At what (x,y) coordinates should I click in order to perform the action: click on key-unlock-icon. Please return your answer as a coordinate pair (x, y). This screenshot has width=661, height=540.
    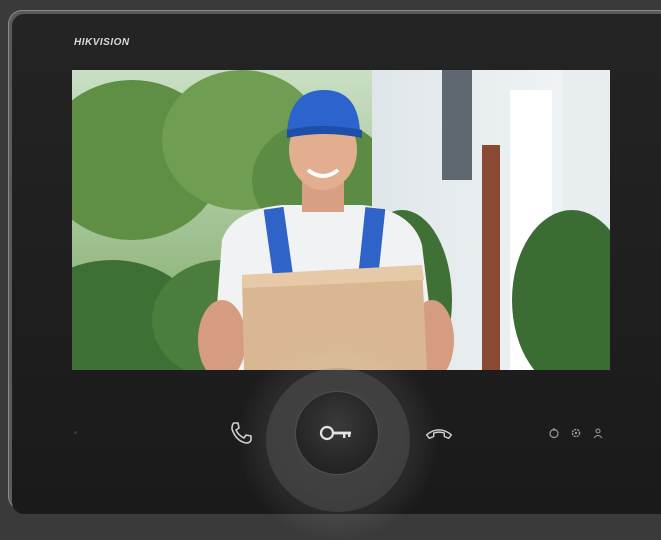
    Looking at the image, I should click on (335, 433).